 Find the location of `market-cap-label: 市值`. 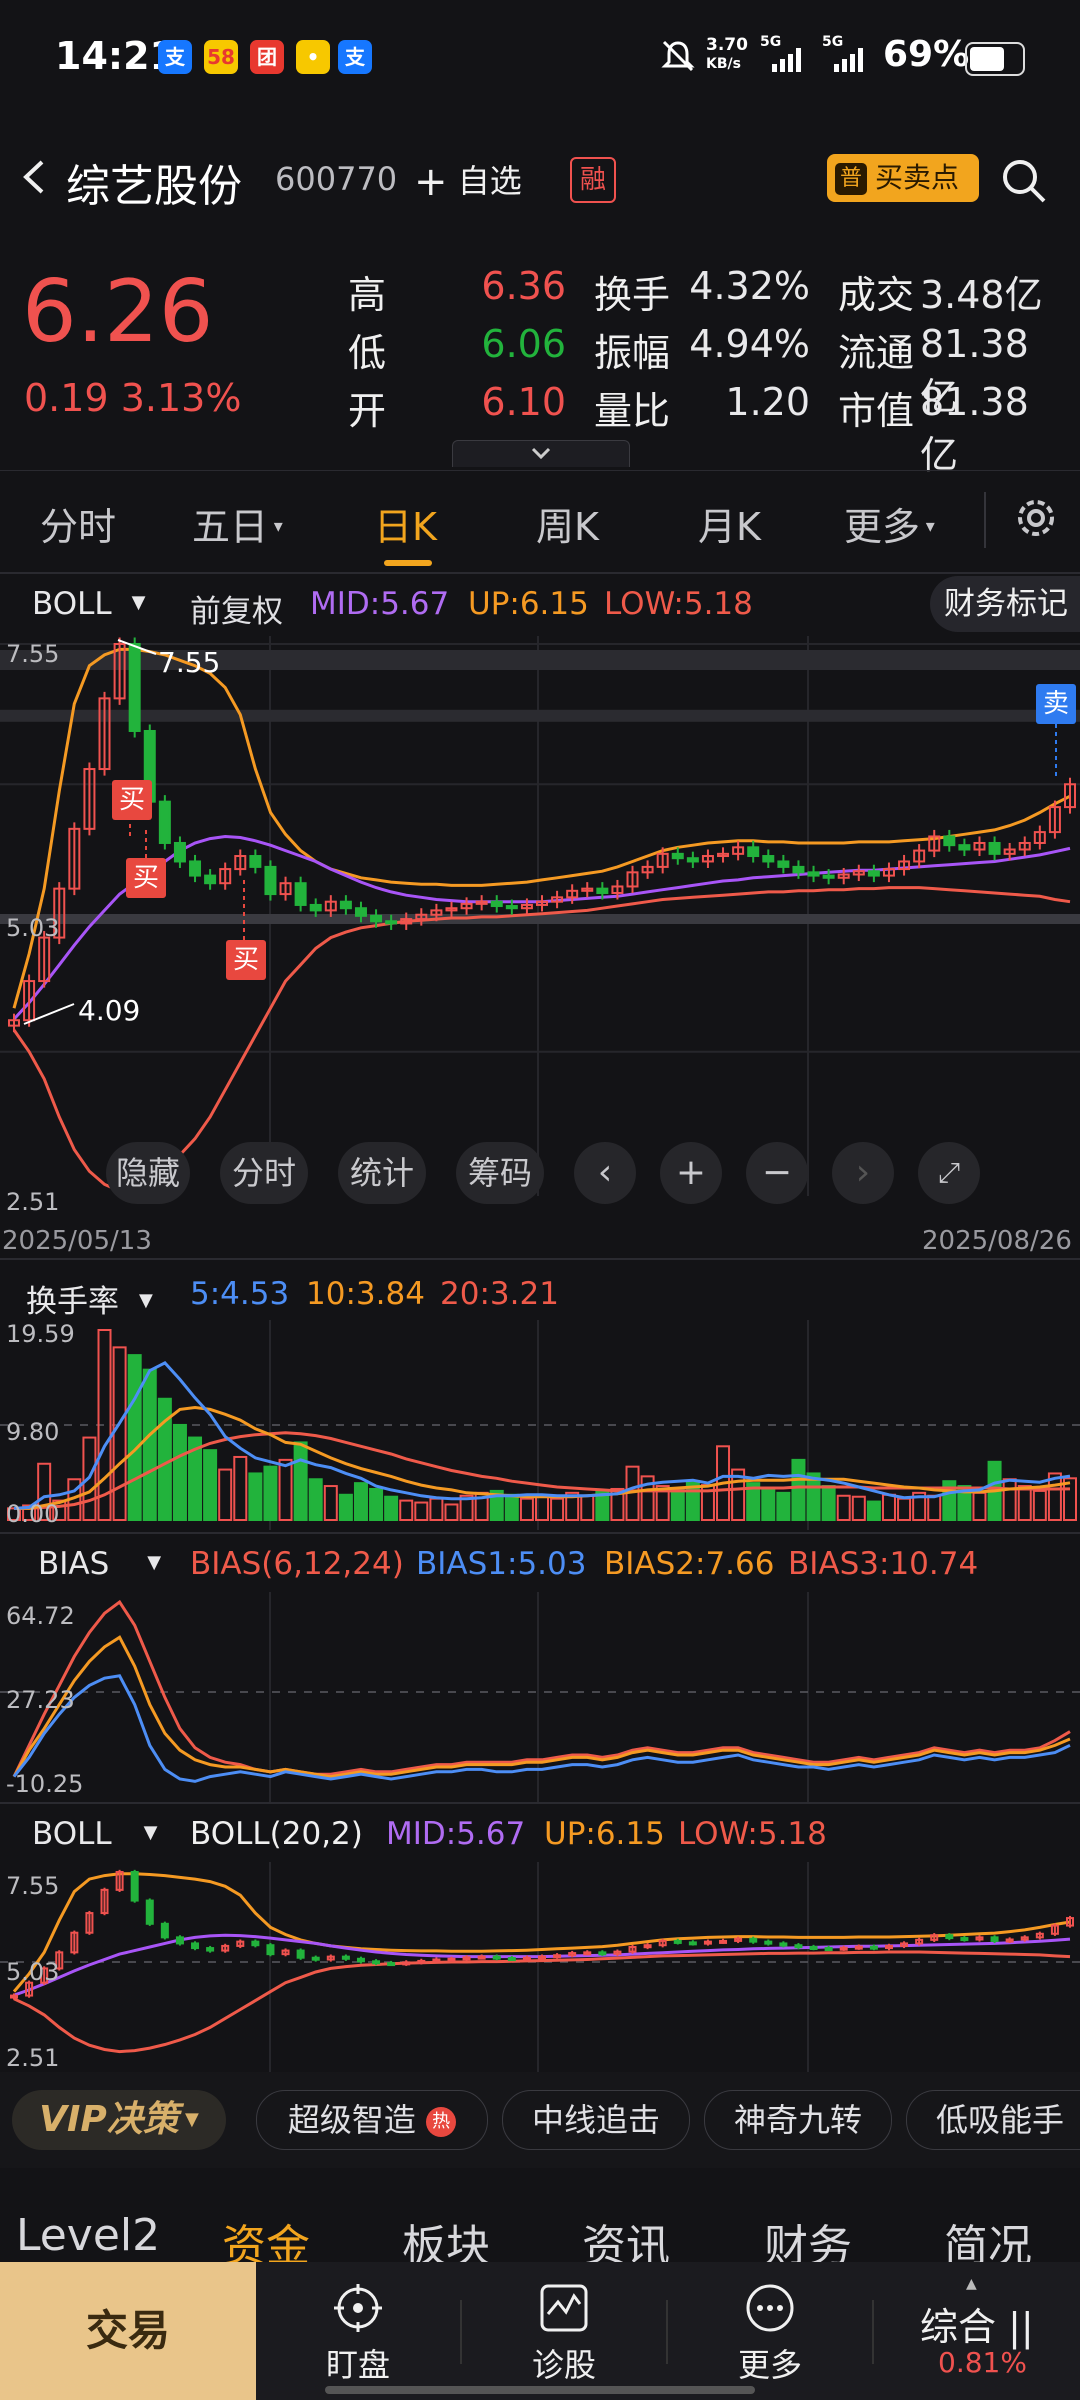

market-cap-label: 市值 is located at coordinates (876, 411).